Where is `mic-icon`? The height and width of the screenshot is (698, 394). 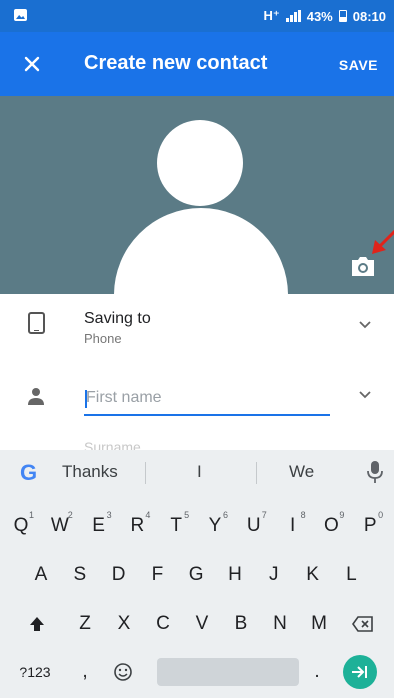
mic-icon is located at coordinates (375, 472).